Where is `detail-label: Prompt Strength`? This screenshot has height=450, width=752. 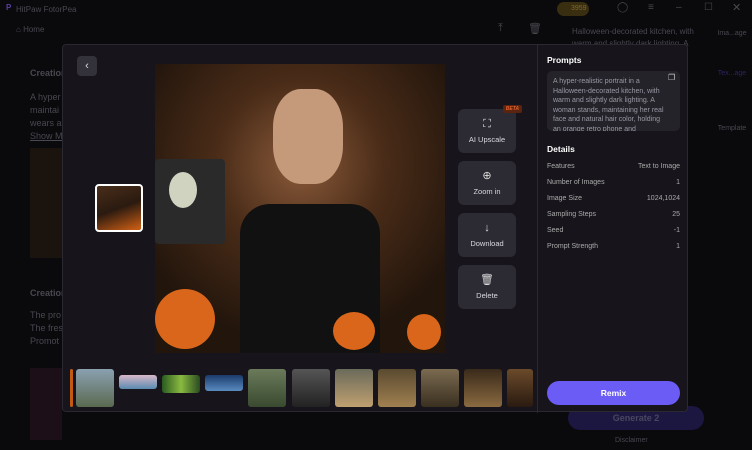
detail-label: Prompt Strength is located at coordinates (572, 246).